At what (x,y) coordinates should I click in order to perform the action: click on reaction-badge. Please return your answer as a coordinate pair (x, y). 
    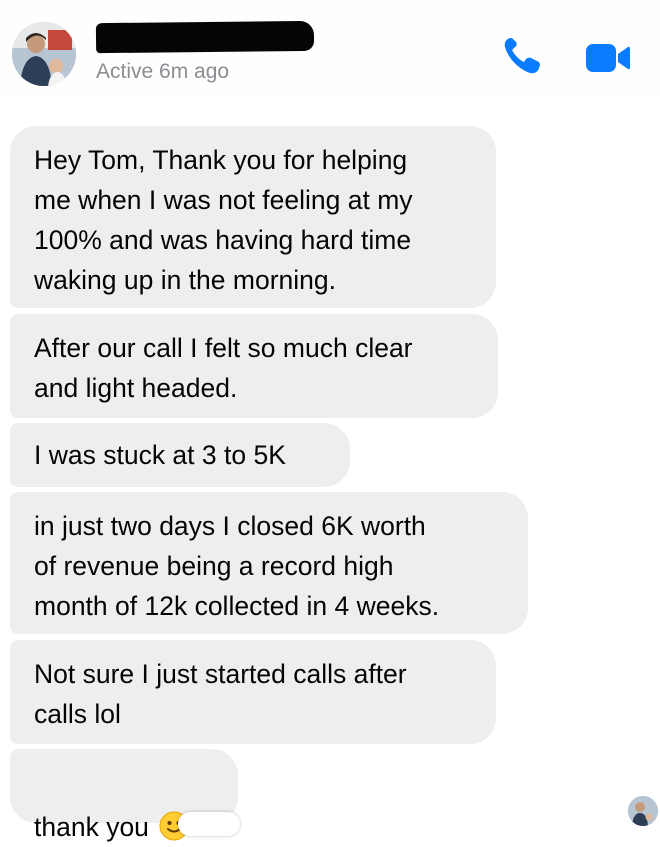
    Looking at the image, I should click on (209, 824).